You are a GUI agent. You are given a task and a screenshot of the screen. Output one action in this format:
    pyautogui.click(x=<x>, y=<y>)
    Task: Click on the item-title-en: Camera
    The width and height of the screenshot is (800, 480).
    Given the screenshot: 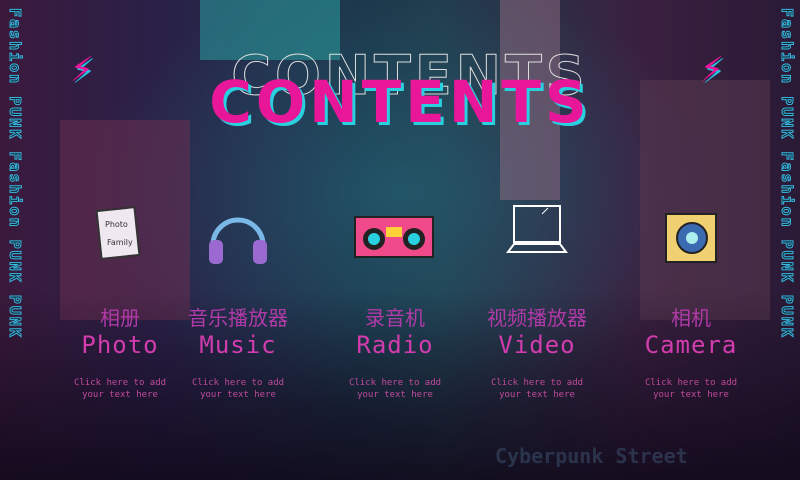 What is the action you would take?
    pyautogui.click(x=691, y=345)
    